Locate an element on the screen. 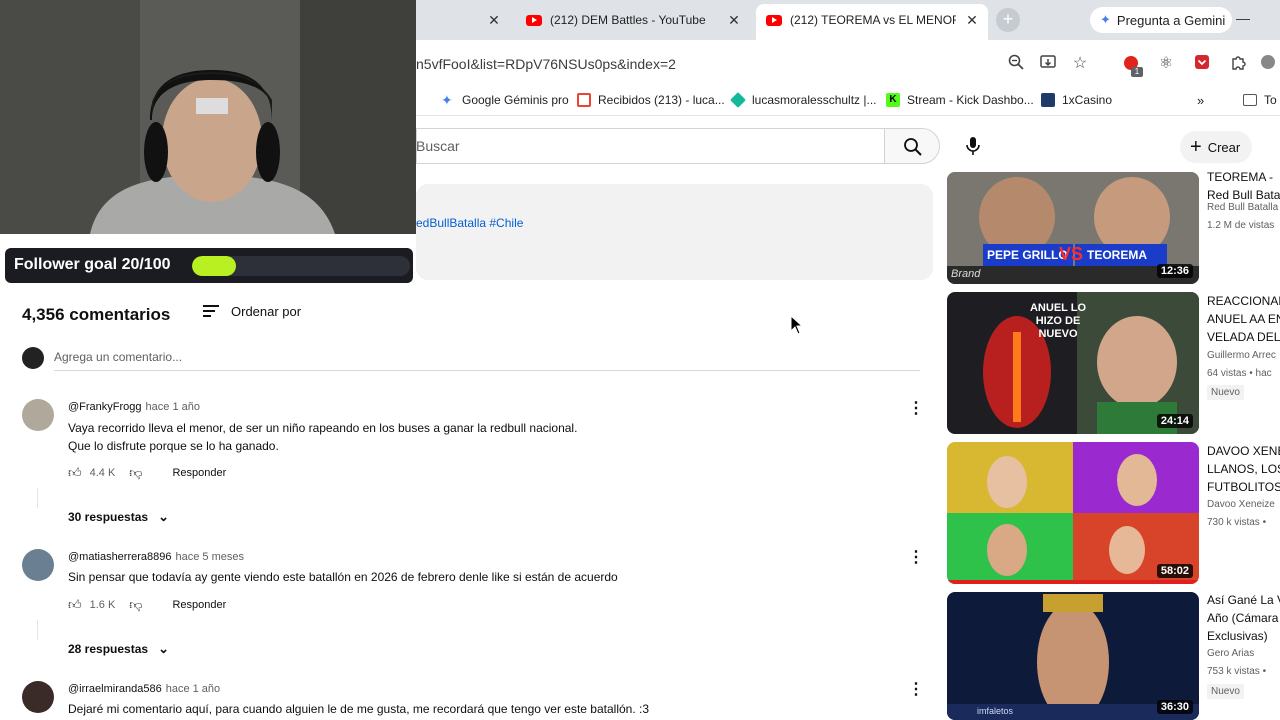 This screenshot has width=1280, height=720. comment-author: @irraelmiranda586 is located at coordinates (115, 689).